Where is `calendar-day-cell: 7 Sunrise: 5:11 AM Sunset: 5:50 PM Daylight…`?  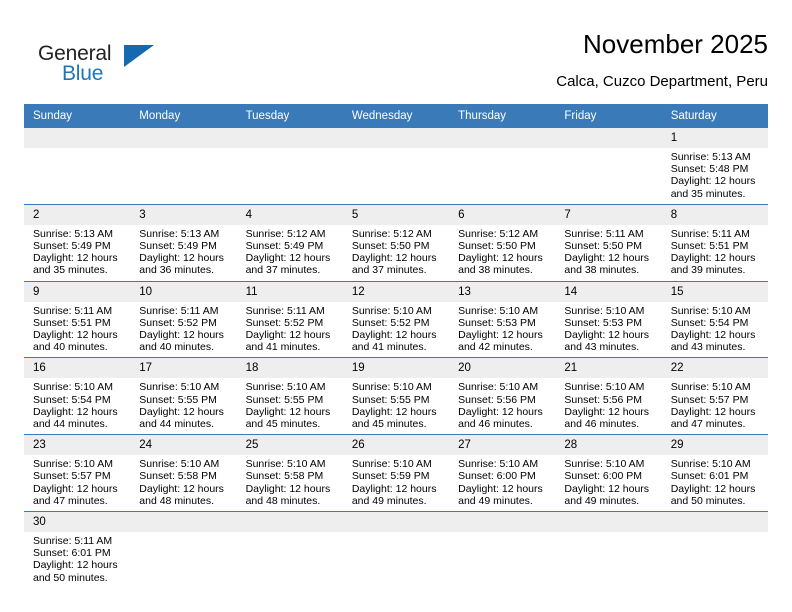
calendar-day-cell: 7 Sunrise: 5:11 AM Sunset: 5:50 PM Daylight… is located at coordinates (608, 242).